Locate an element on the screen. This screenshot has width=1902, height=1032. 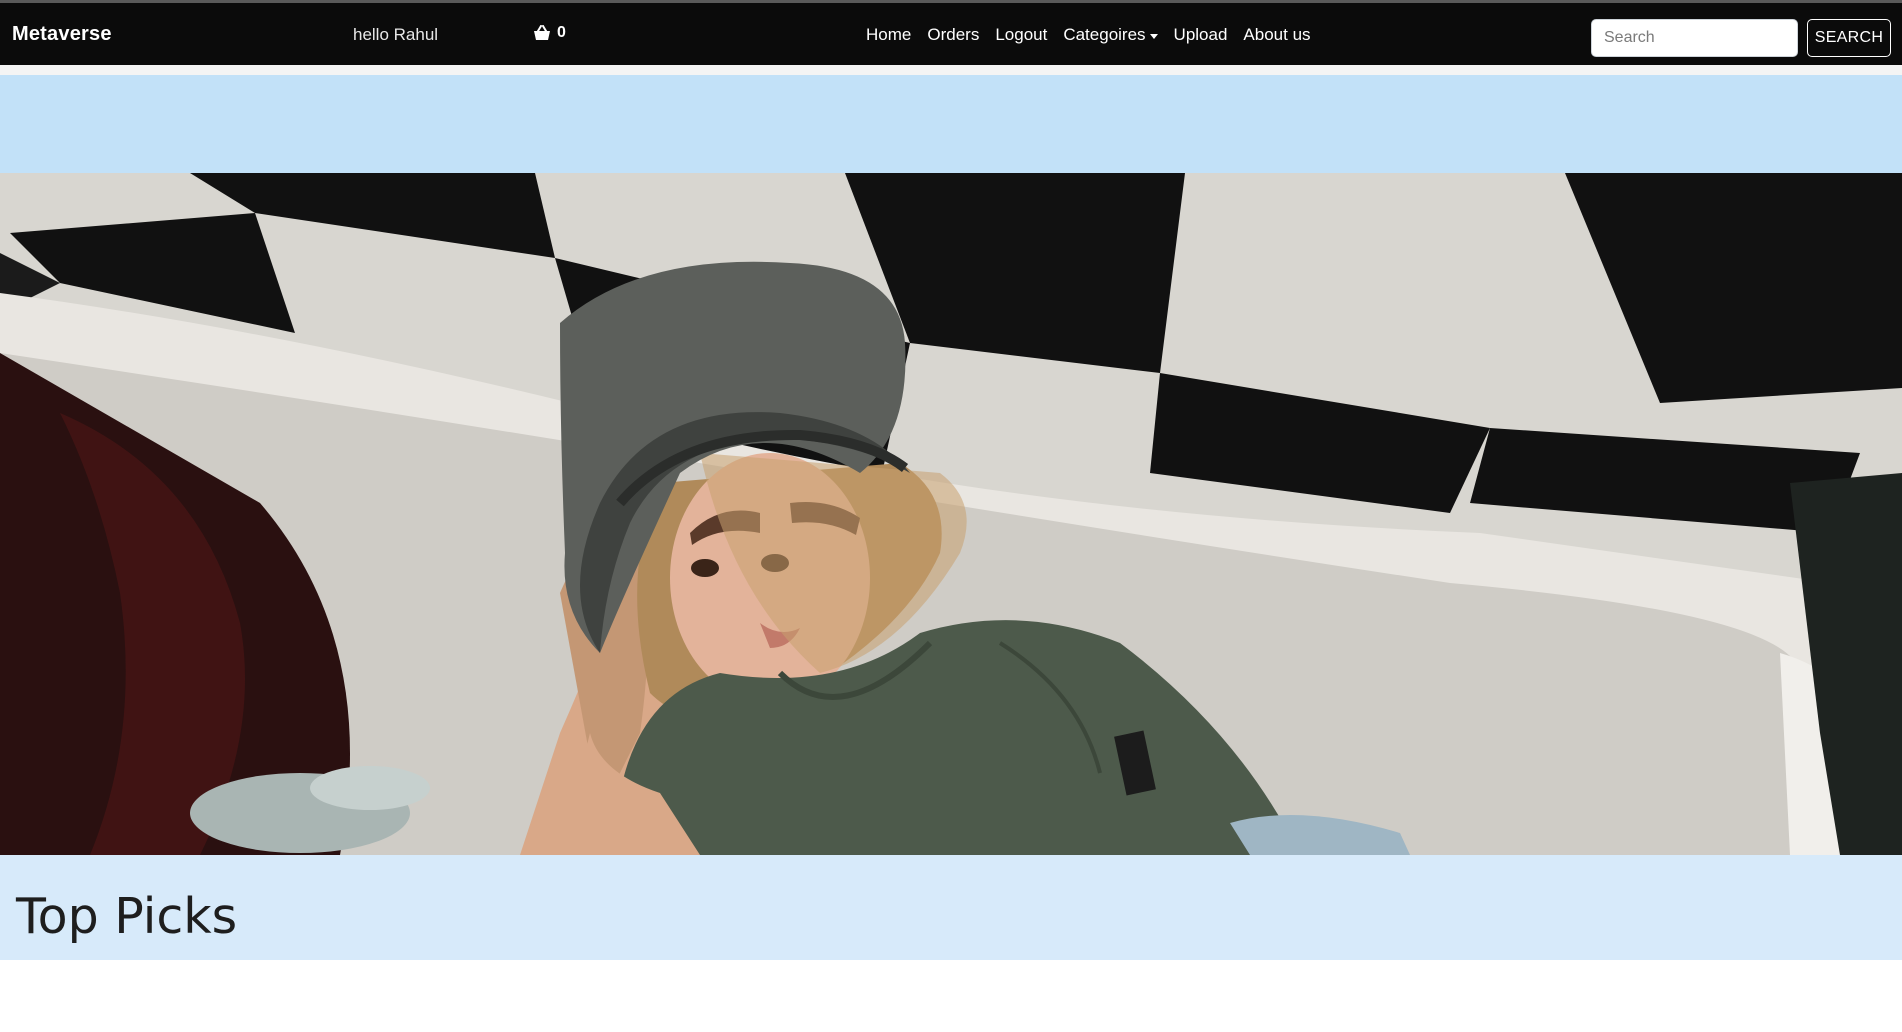
nav-link-home: Home is located at coordinates (888, 35).